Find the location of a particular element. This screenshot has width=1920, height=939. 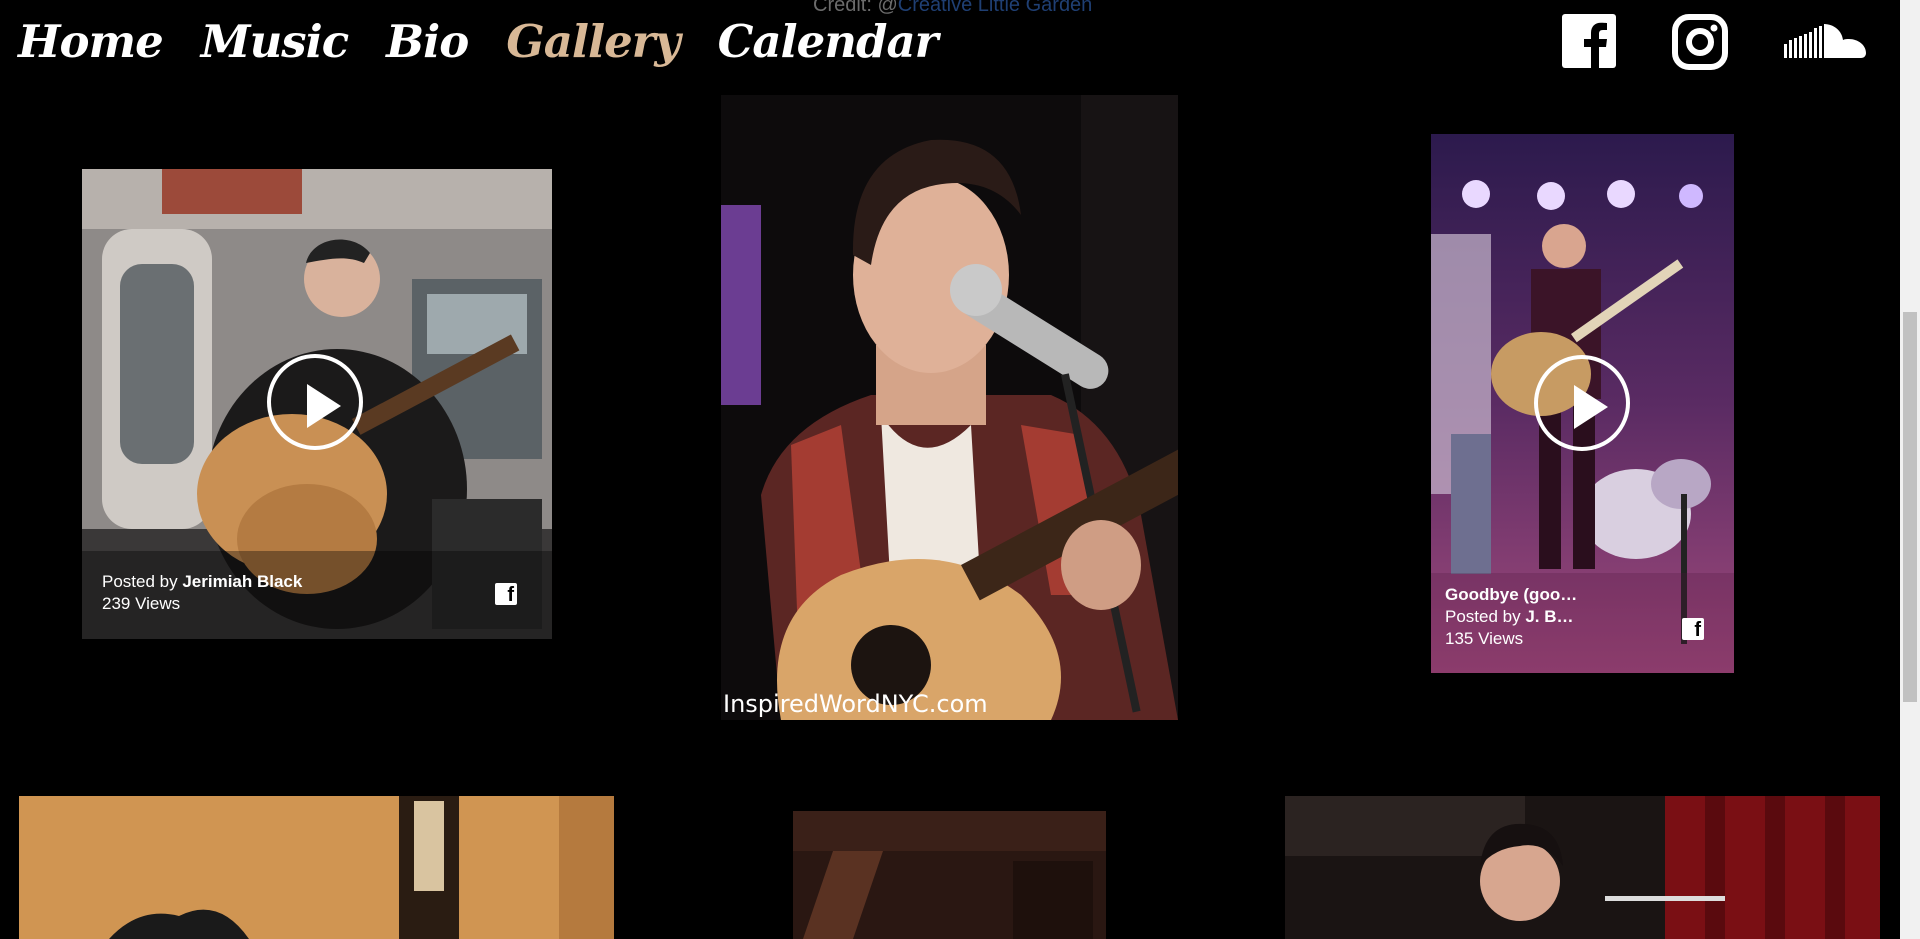

venue-photo is located at coordinates (949, 875).